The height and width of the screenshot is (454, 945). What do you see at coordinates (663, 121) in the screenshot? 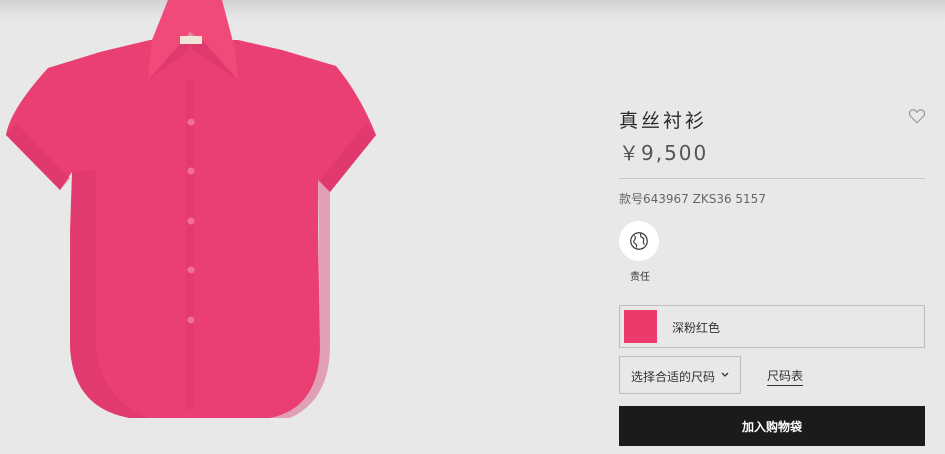
I see `product-title: 真丝衬衫` at bounding box center [663, 121].